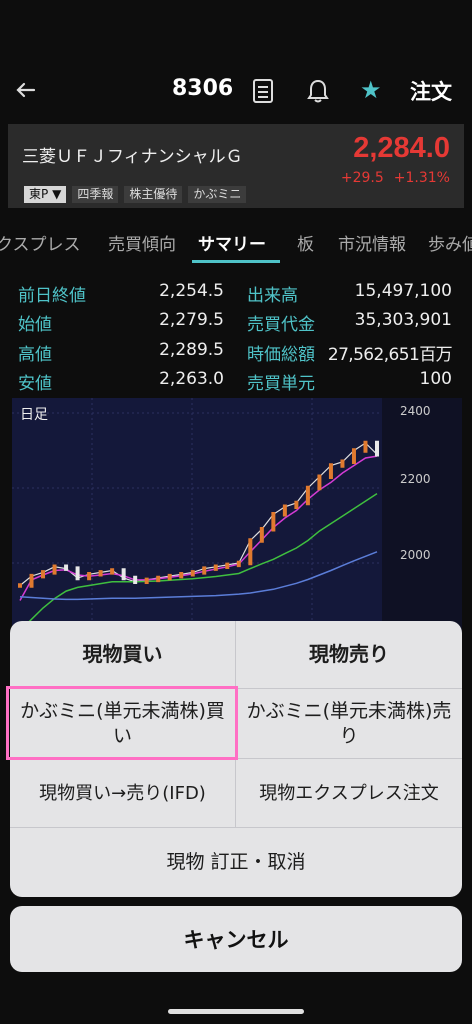 Image resolution: width=472 pixels, height=1024 pixels. Describe the element at coordinates (281, 384) in the screenshot. I see `stat-label-unit: 売買単元` at that location.